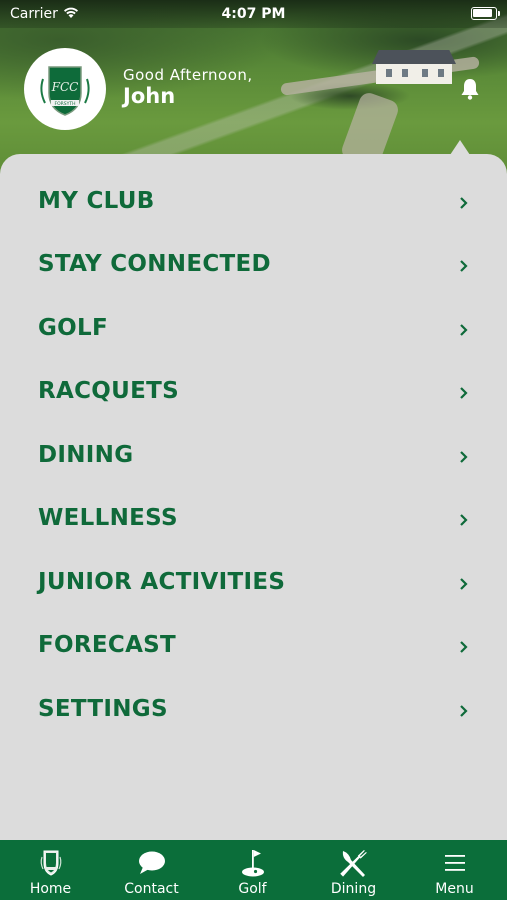 This screenshot has height=900, width=507. Describe the element at coordinates (353, 863) in the screenshot. I see `fork-knife-icon` at that location.